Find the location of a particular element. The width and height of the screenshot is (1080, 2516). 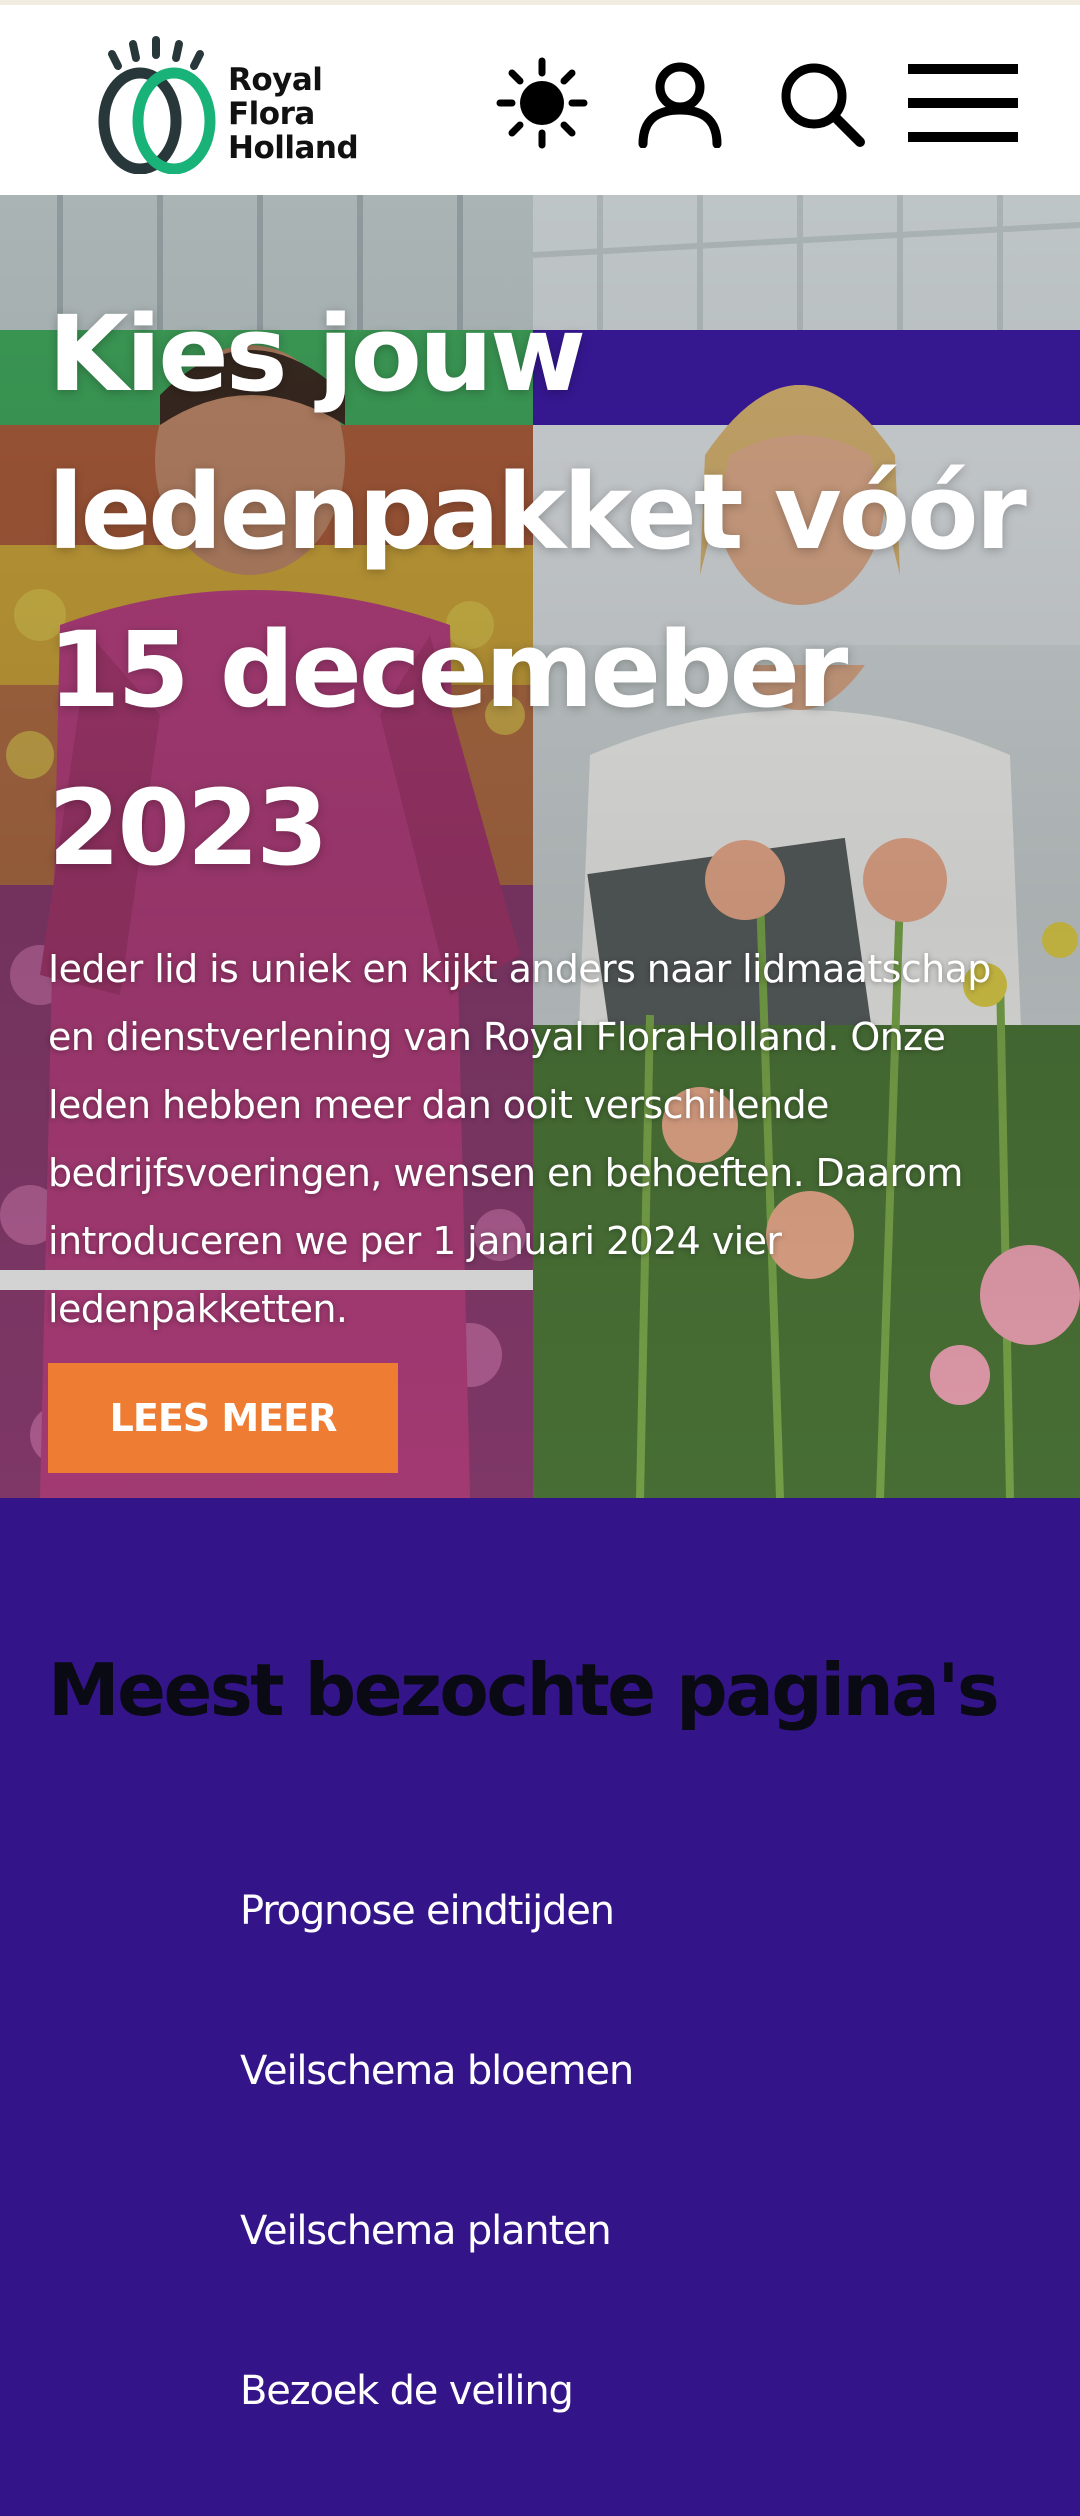

site-header: Royal Flora Holland is located at coordinates (540, 97).